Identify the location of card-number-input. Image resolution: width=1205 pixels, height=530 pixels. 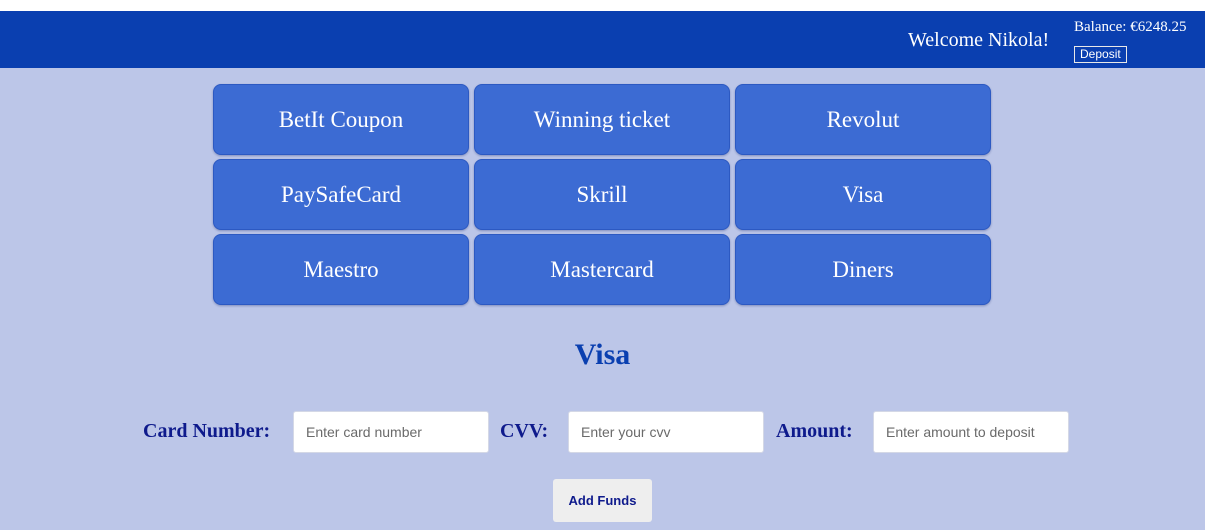
(391, 432).